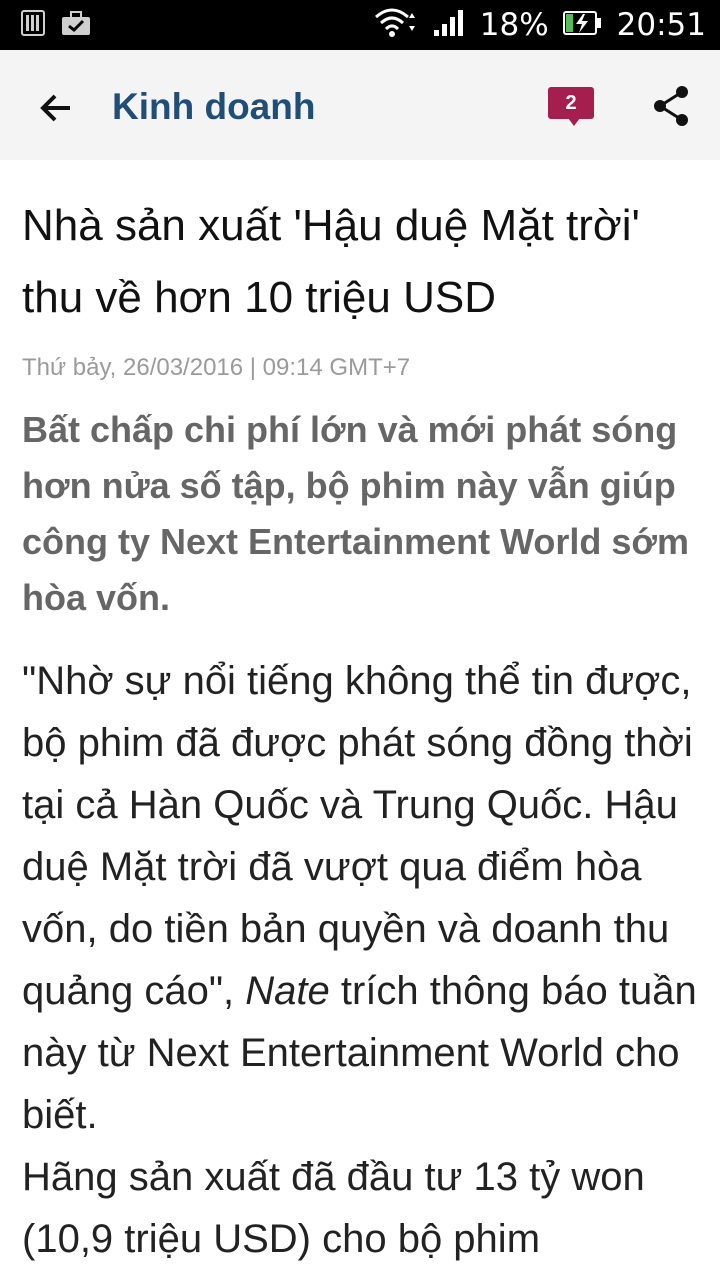 The width and height of the screenshot is (720, 1280). What do you see at coordinates (574, 122) in the screenshot?
I see `comment-bubble-icon` at bounding box center [574, 122].